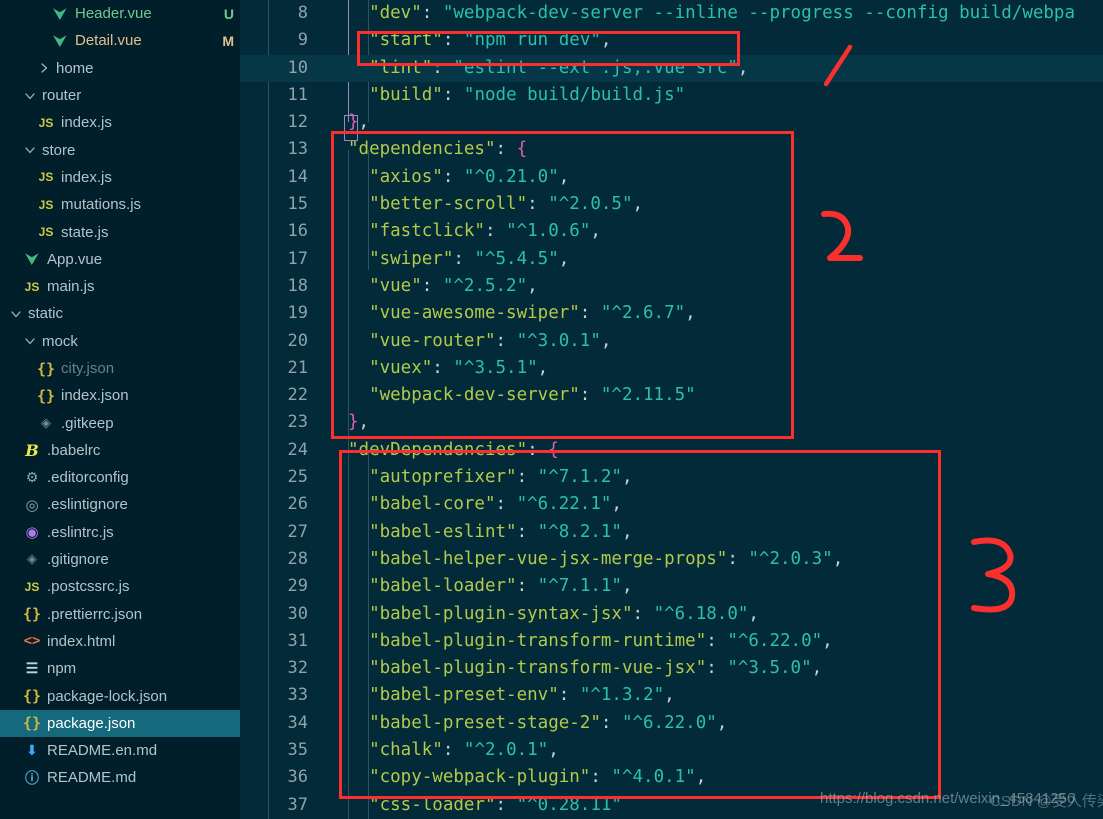 This screenshot has width=1103, height=819. Describe the element at coordinates (120, 149) in the screenshot. I see `sidebar-item-store: store` at that location.